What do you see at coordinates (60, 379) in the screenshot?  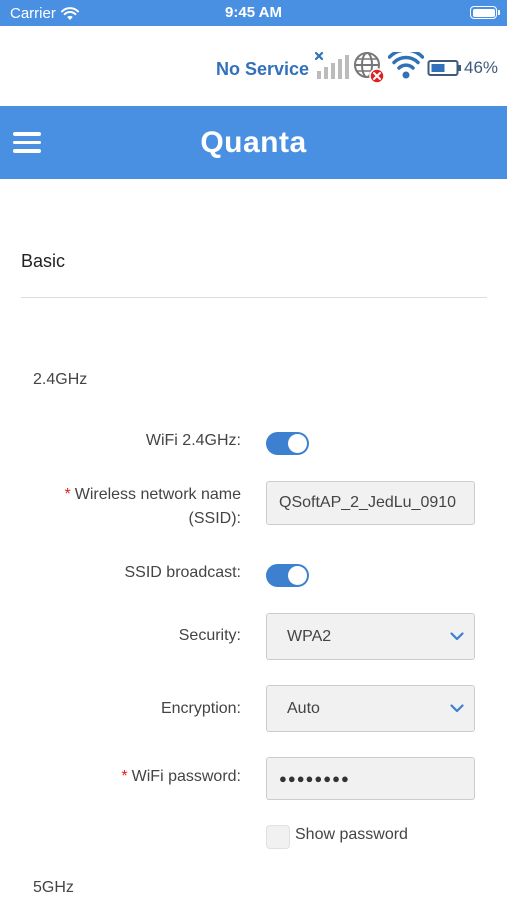 I see `band-24-title: 2.4GHz` at bounding box center [60, 379].